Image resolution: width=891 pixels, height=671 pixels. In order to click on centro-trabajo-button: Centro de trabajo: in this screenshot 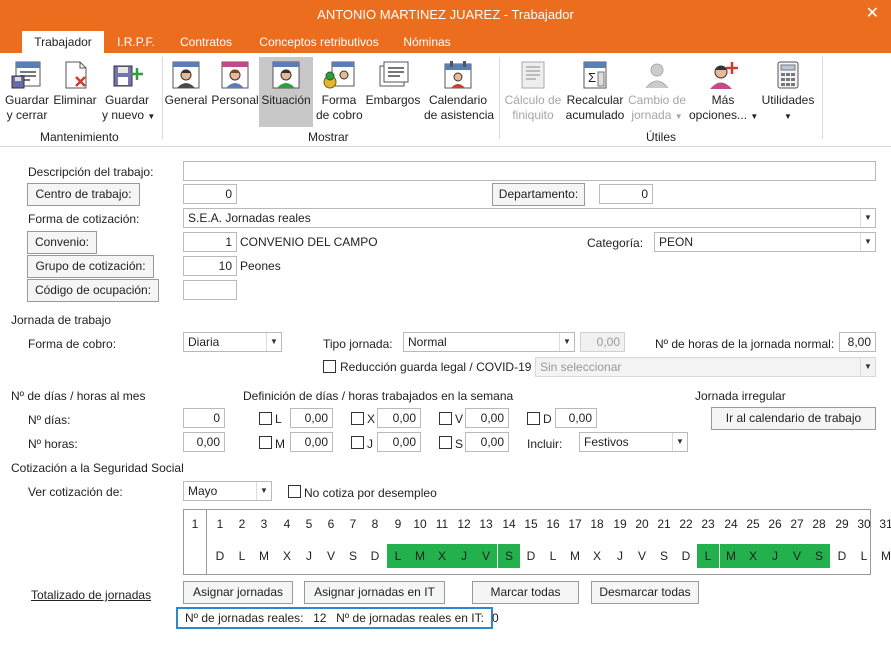, I will do `click(83, 194)`.